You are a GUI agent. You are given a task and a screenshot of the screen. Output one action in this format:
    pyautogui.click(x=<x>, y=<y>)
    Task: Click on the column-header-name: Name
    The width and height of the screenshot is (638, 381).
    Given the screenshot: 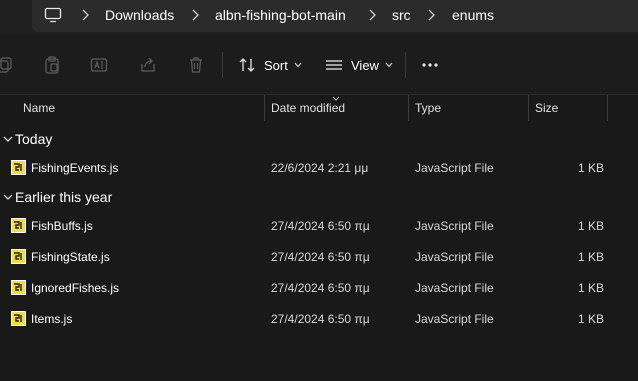 What is the action you would take?
    pyautogui.click(x=39, y=108)
    